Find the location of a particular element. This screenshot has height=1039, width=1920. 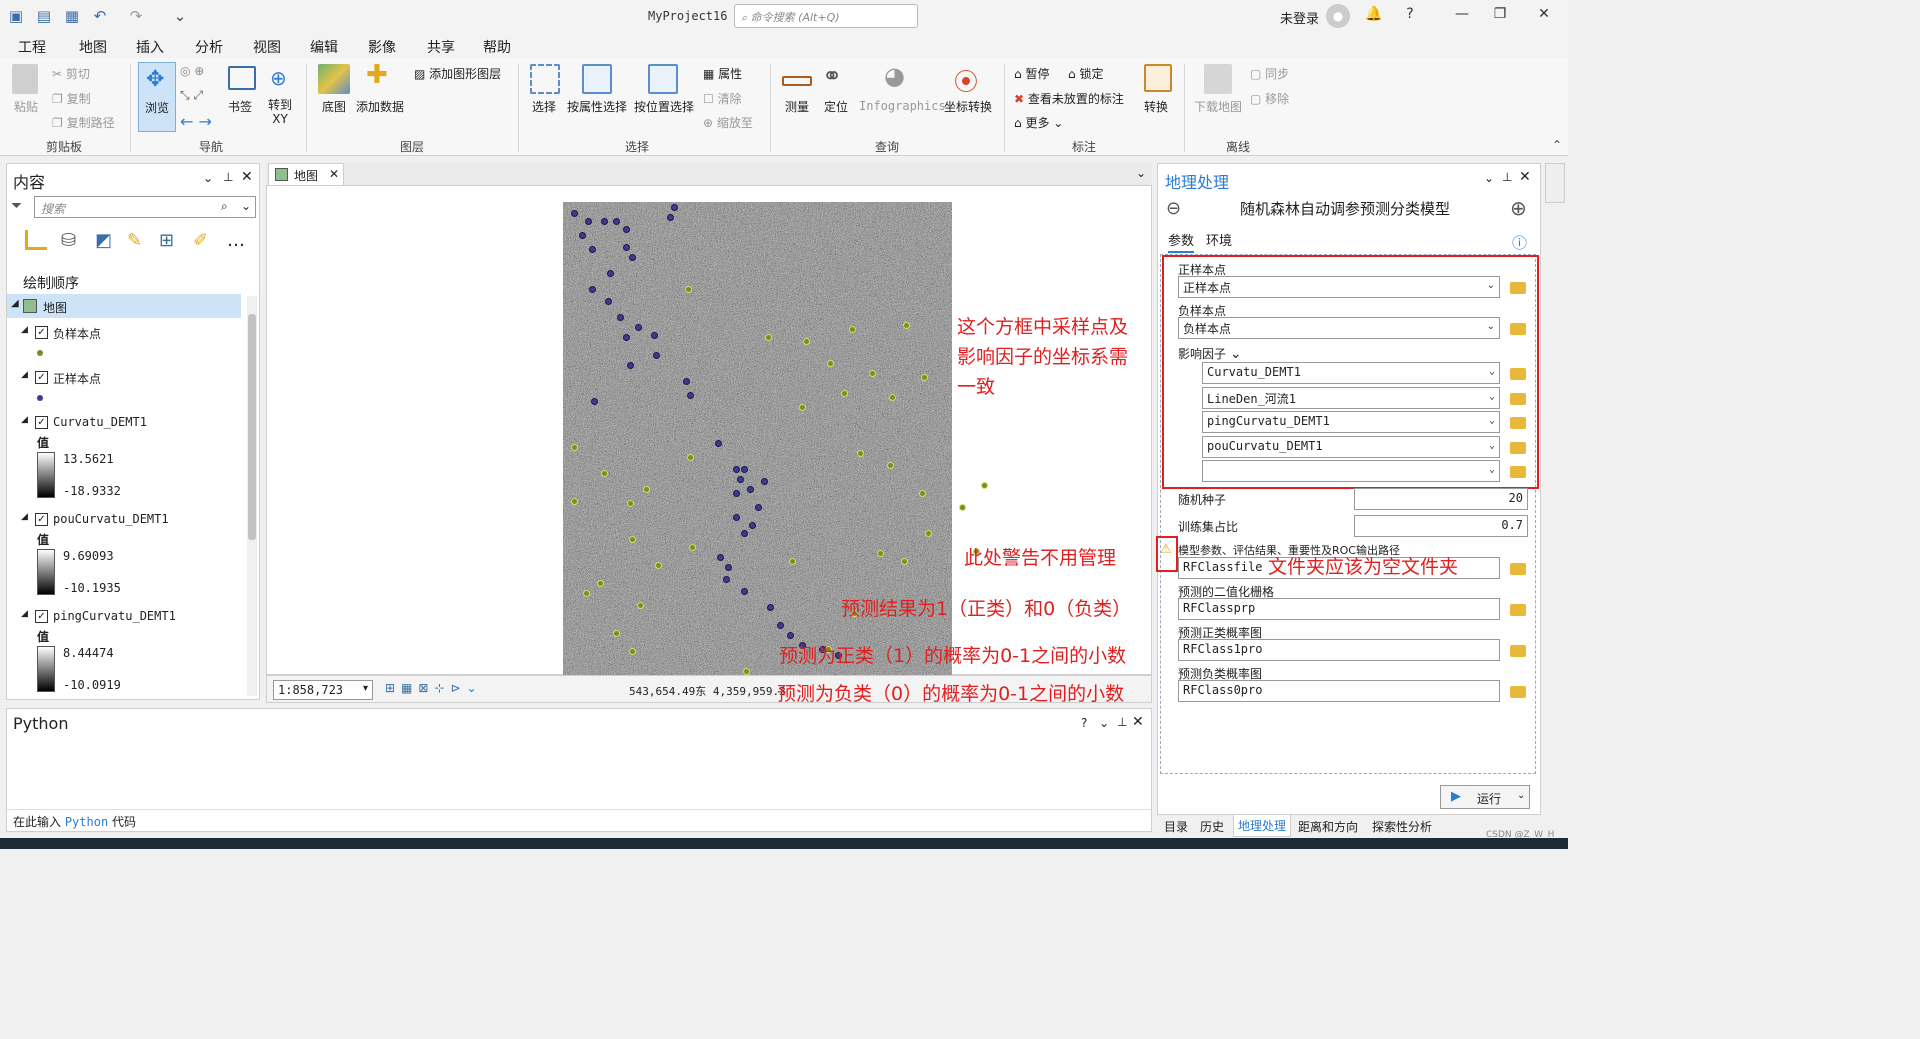

train-ratio-input: 0.7 is located at coordinates (1441, 526).